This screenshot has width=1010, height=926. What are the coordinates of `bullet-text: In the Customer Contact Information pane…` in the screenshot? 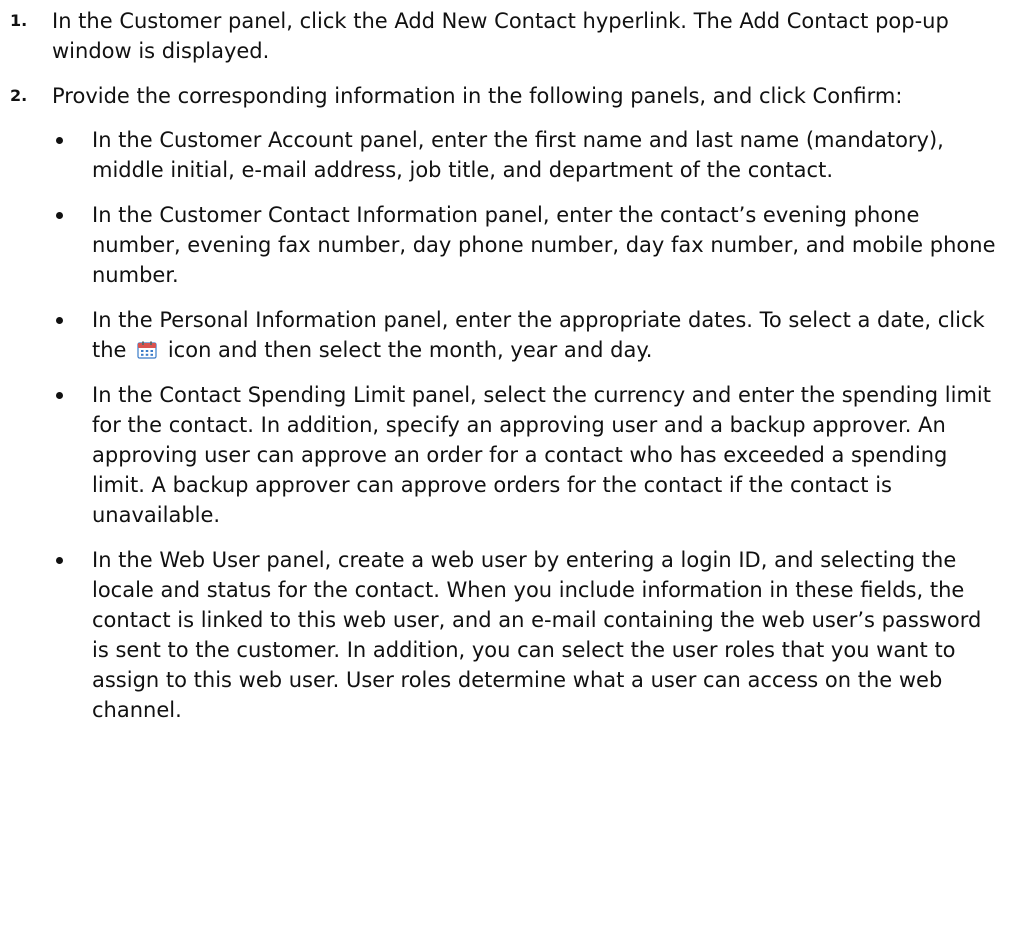 It's located at (544, 245).